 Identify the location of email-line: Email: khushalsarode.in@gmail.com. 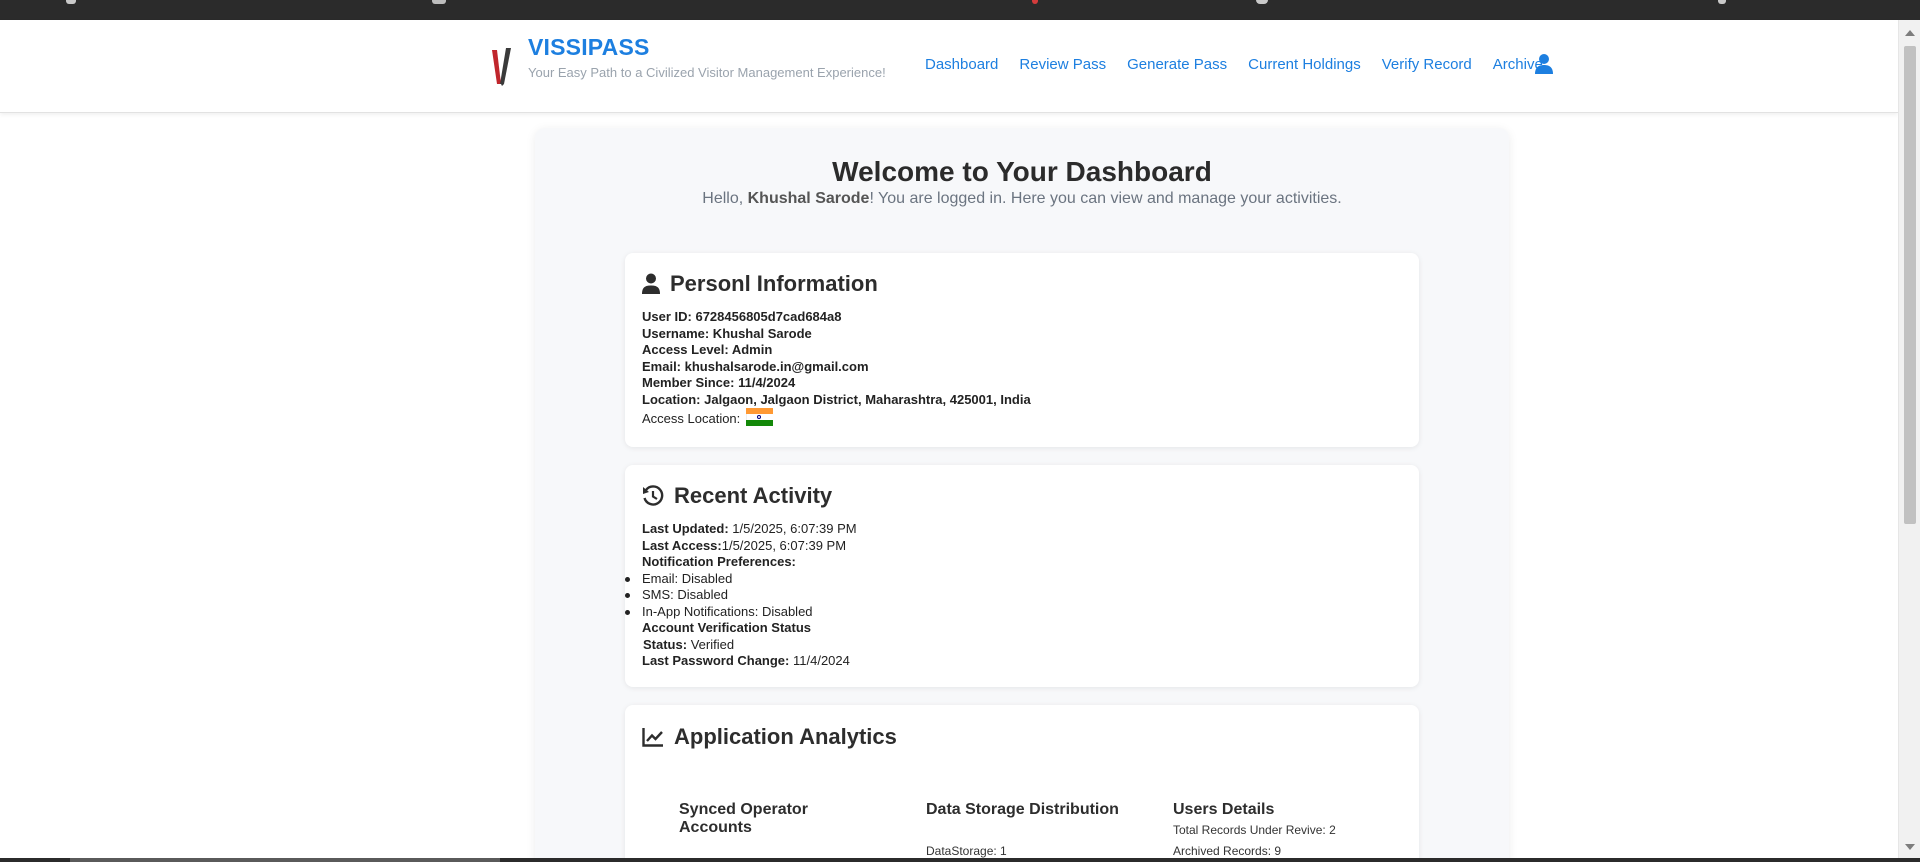
(755, 366).